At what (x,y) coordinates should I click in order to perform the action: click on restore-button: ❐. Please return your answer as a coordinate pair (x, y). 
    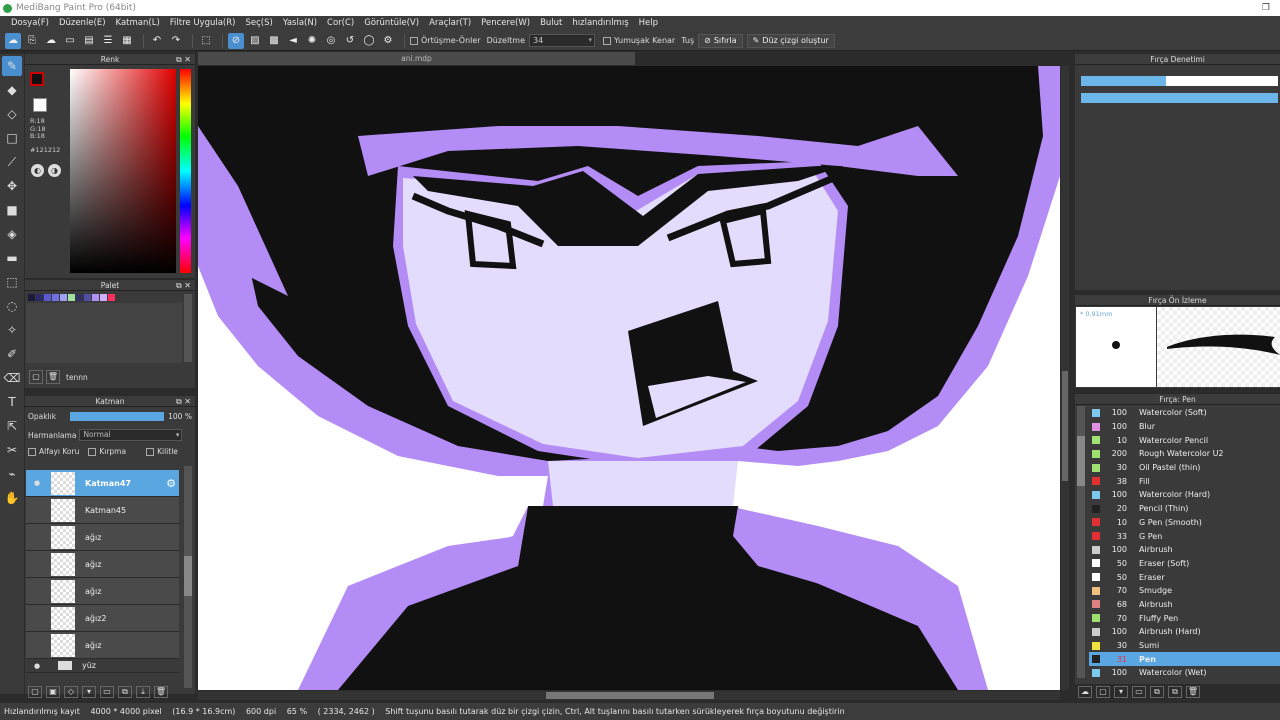
    Looking at the image, I should click on (1266, 8).